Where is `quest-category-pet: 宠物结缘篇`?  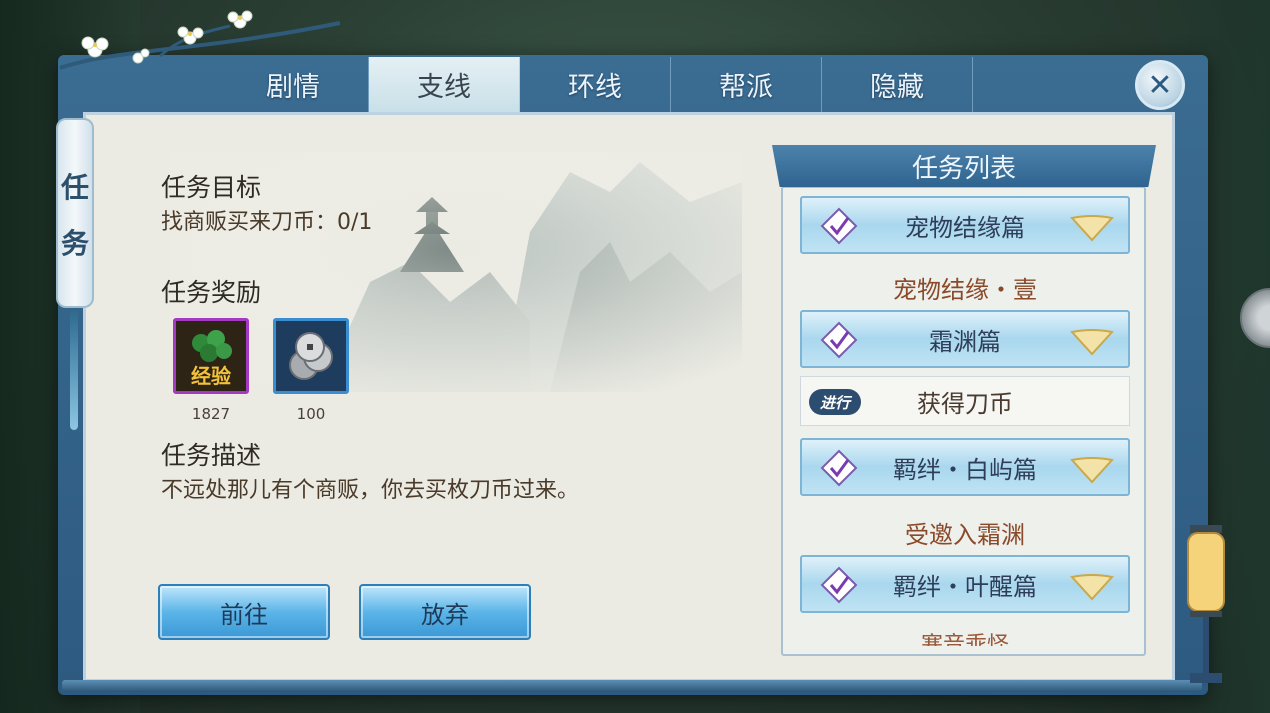 quest-category-pet: 宠物结缘篇 is located at coordinates (965, 225).